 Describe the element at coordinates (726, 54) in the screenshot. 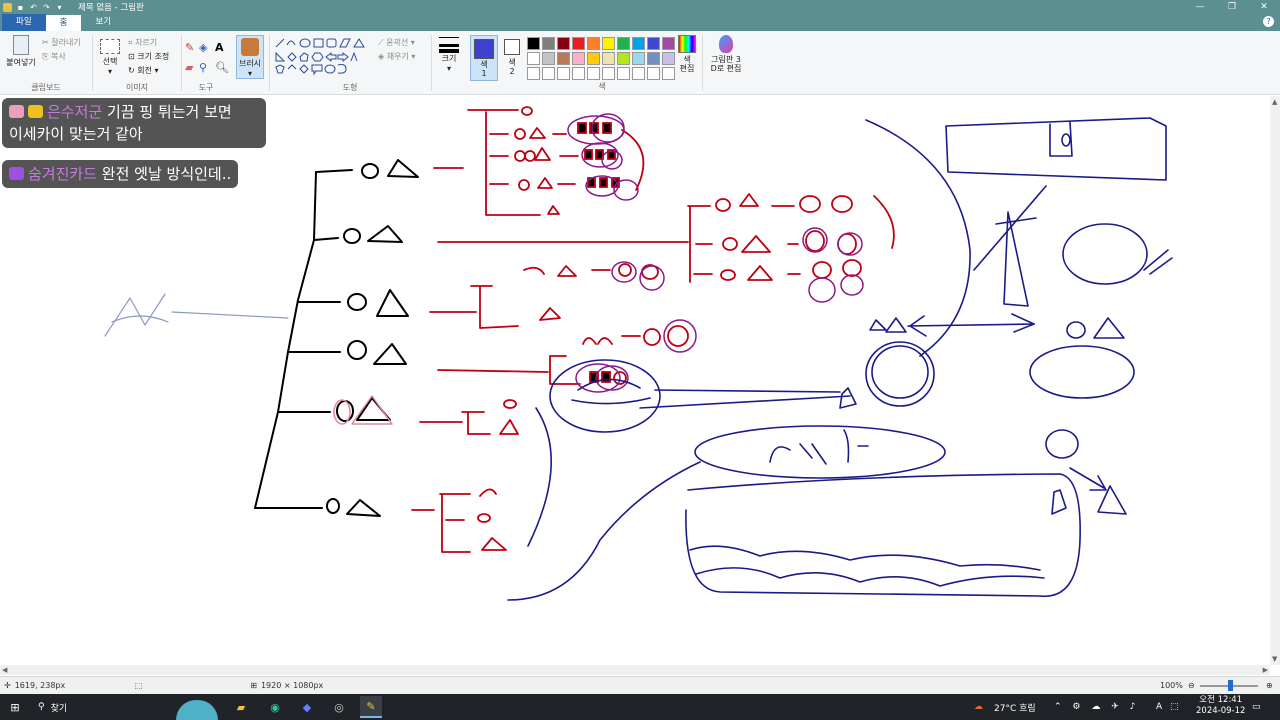

I see `paint3d-button: 그림판 3 D로 편집` at that location.